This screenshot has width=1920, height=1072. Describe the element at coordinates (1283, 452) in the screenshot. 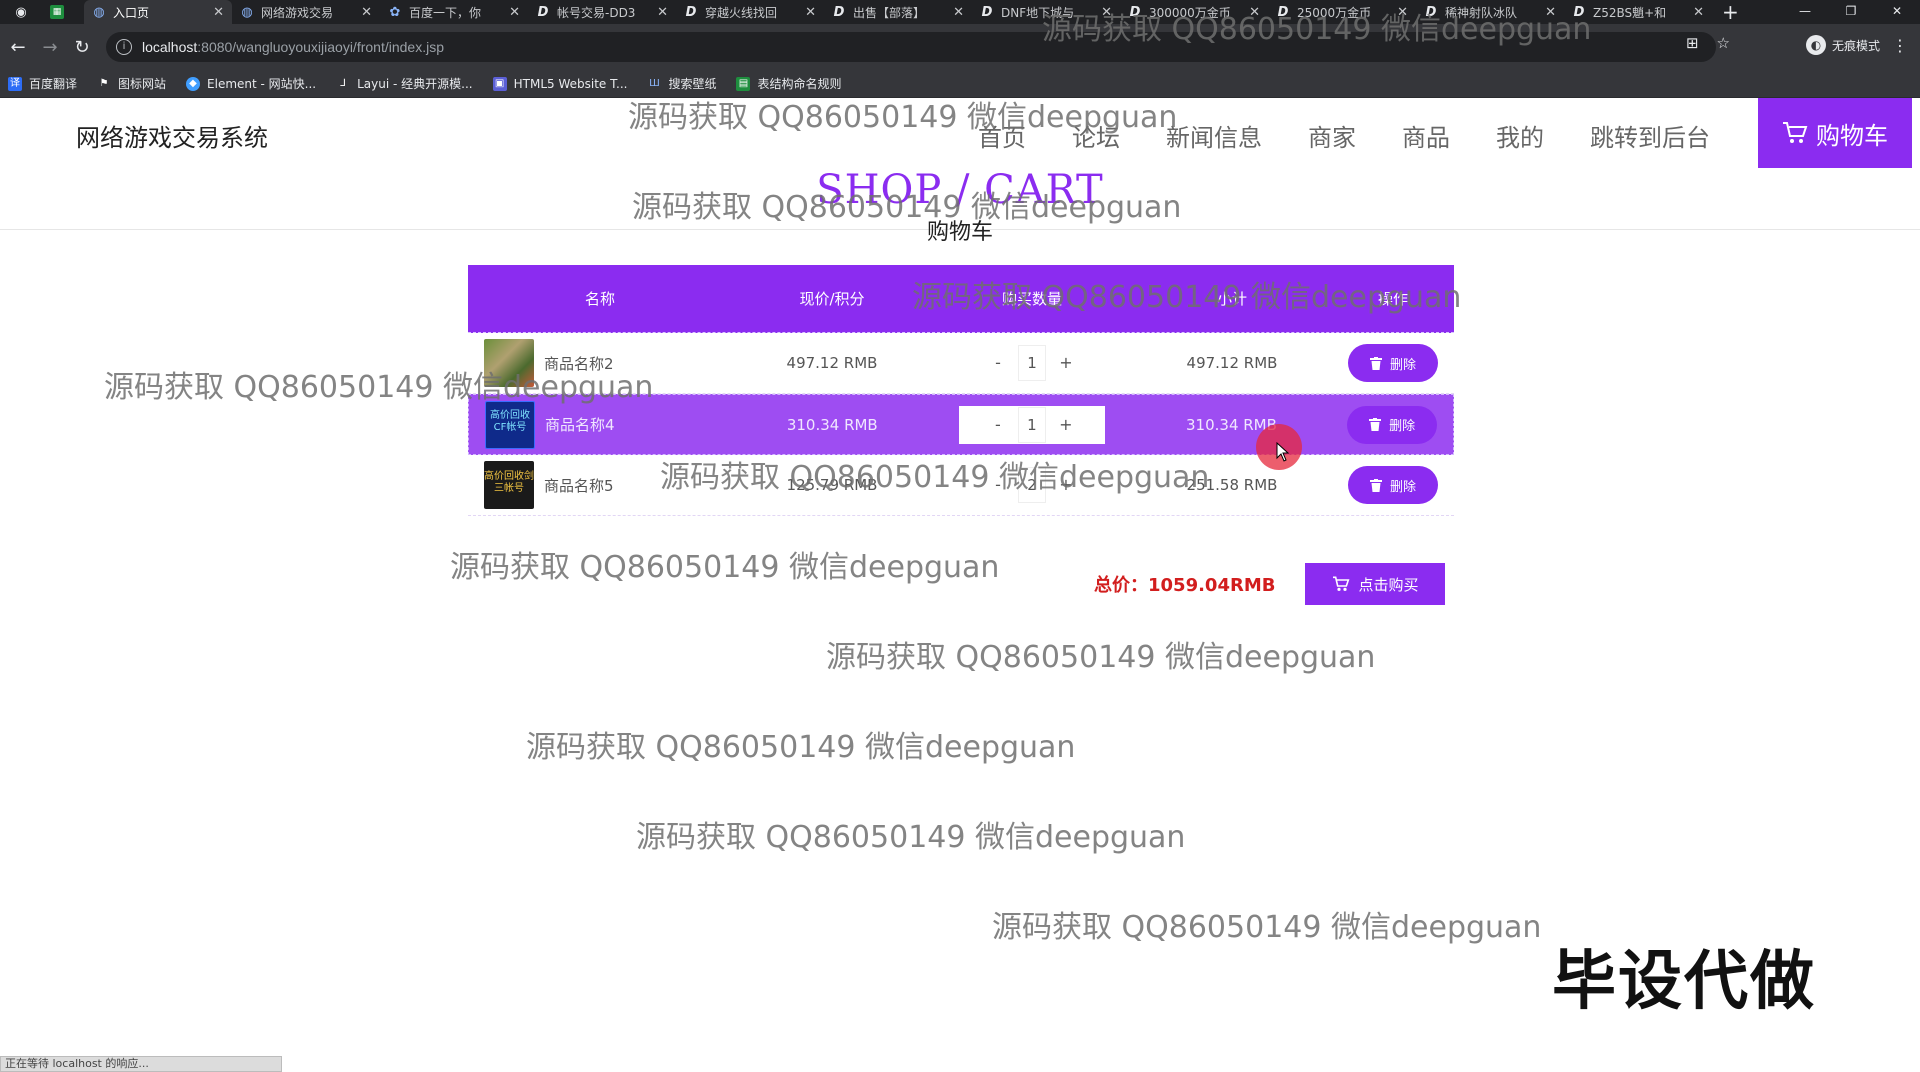

I see `mouse-cursor-icon` at that location.